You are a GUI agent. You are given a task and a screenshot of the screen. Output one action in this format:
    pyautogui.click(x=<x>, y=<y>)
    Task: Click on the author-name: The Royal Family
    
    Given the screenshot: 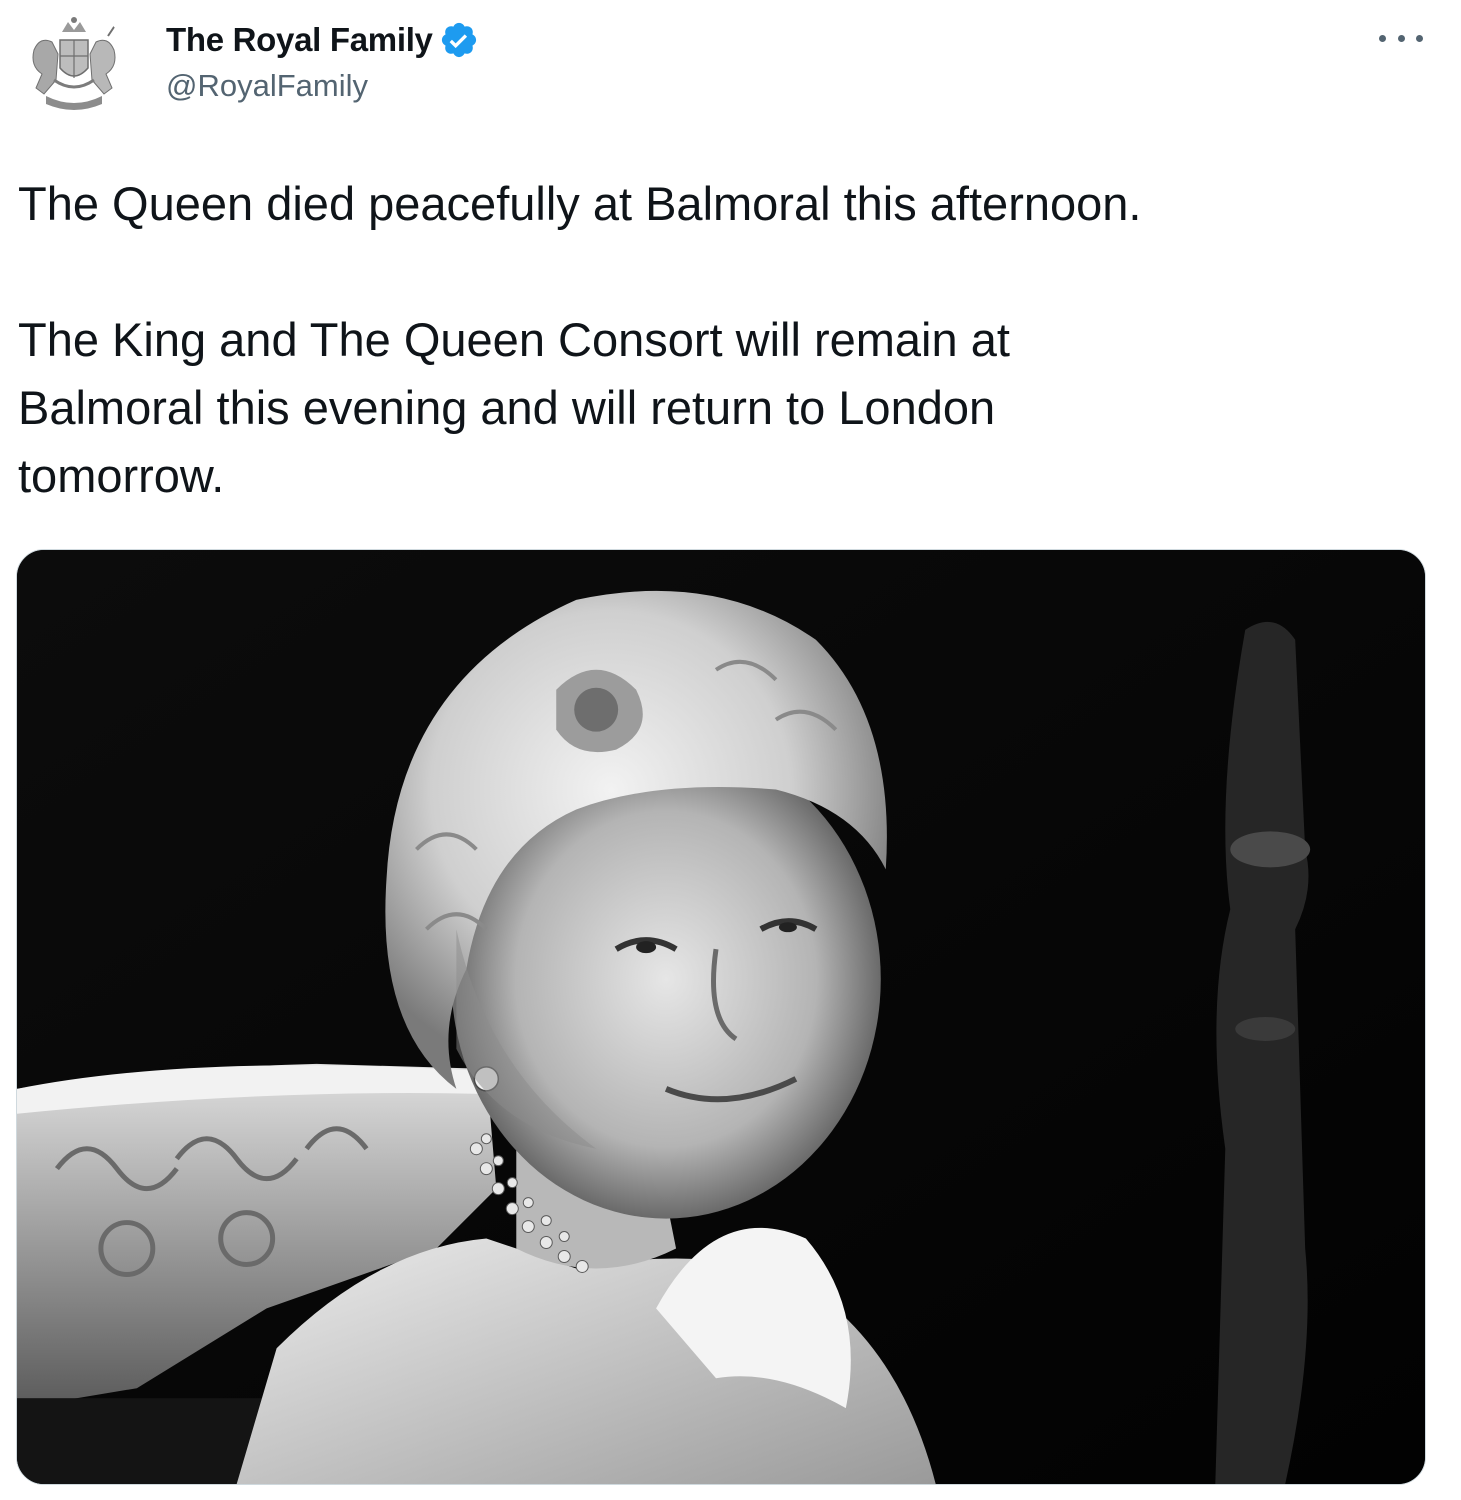 What is the action you would take?
    pyautogui.click(x=299, y=40)
    